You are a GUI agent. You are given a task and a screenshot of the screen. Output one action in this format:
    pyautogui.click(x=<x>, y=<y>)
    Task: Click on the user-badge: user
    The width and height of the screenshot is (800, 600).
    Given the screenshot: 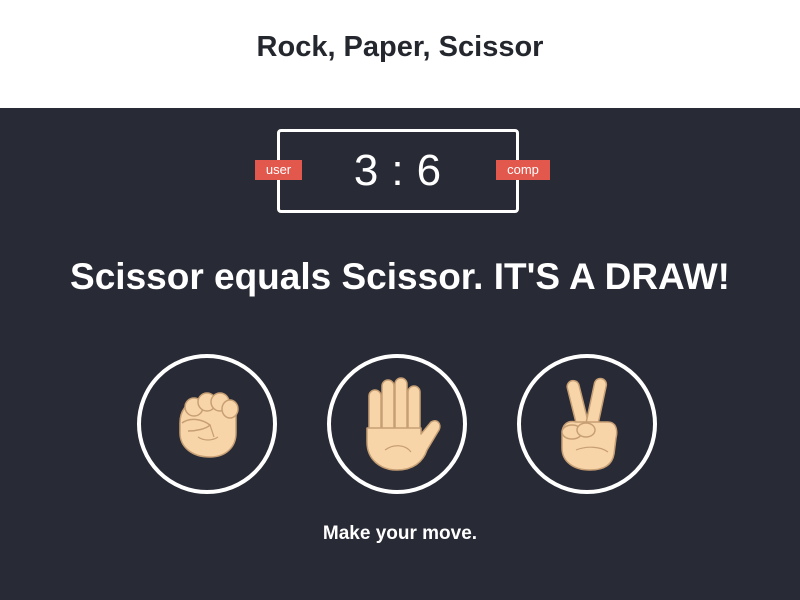 What is the action you would take?
    pyautogui.click(x=278, y=170)
    